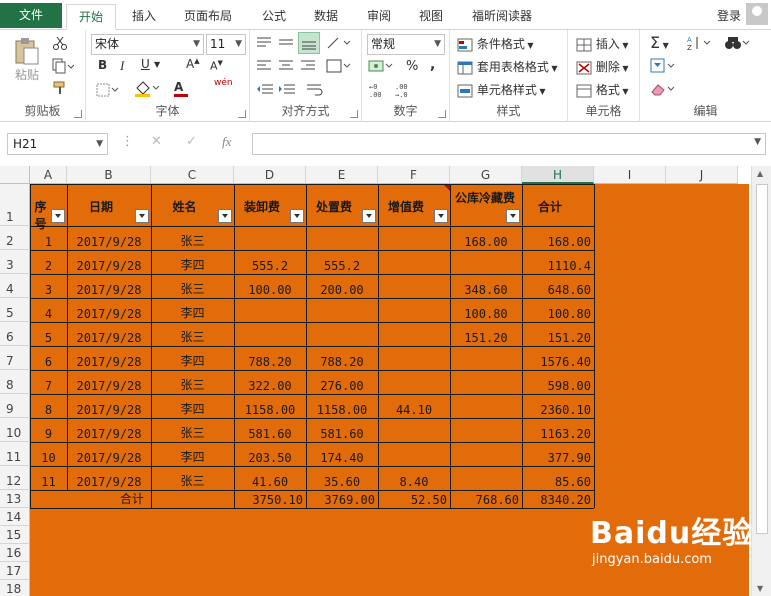 This screenshot has height=596, width=771. Describe the element at coordinates (558, 430) in the screenshot. I see `table-cell: 1163.20` at that location.